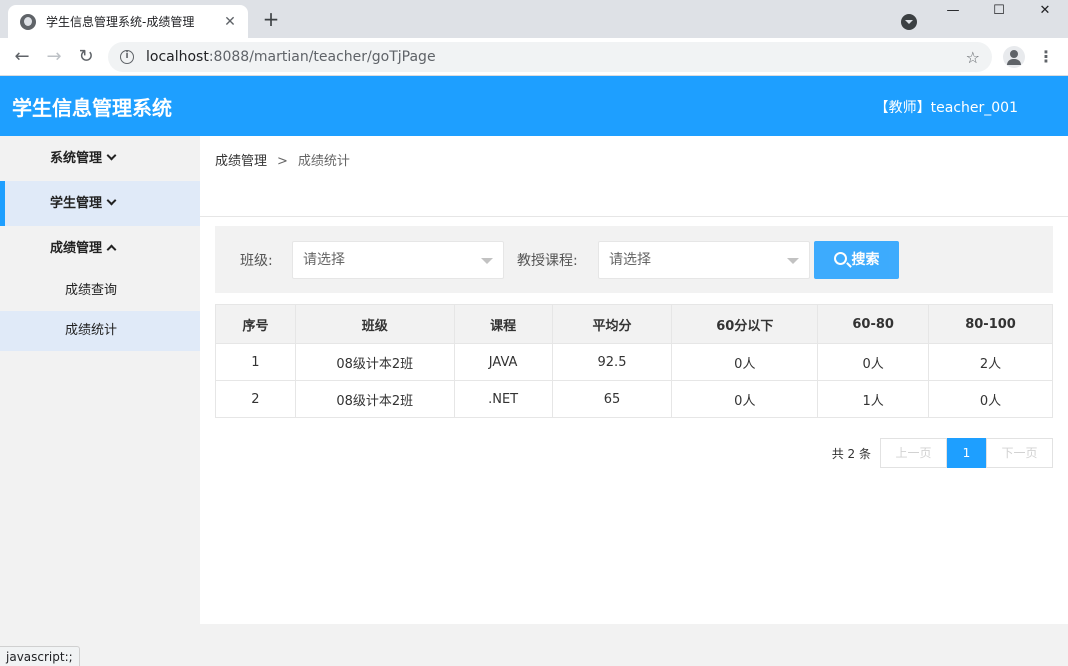  What do you see at coordinates (22, 57) in the screenshot?
I see `back-icon: ←` at bounding box center [22, 57].